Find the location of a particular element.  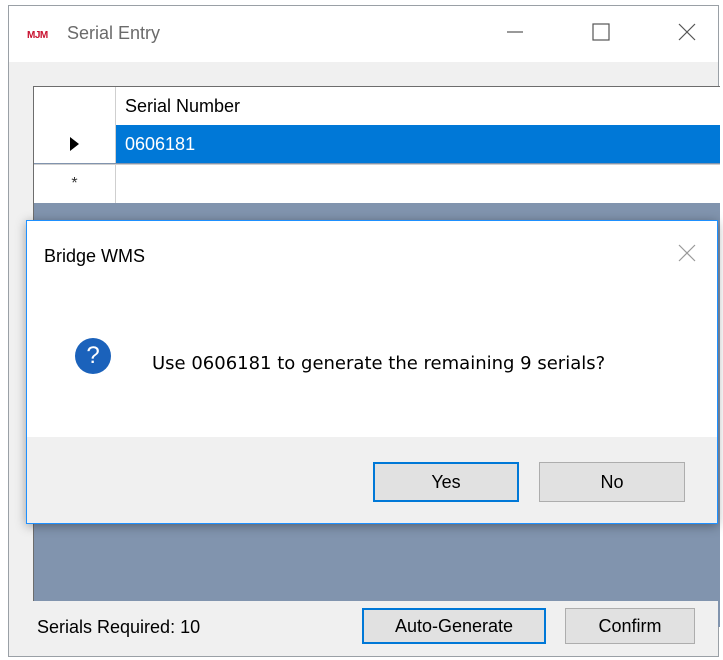

row-selector is located at coordinates (75, 144).